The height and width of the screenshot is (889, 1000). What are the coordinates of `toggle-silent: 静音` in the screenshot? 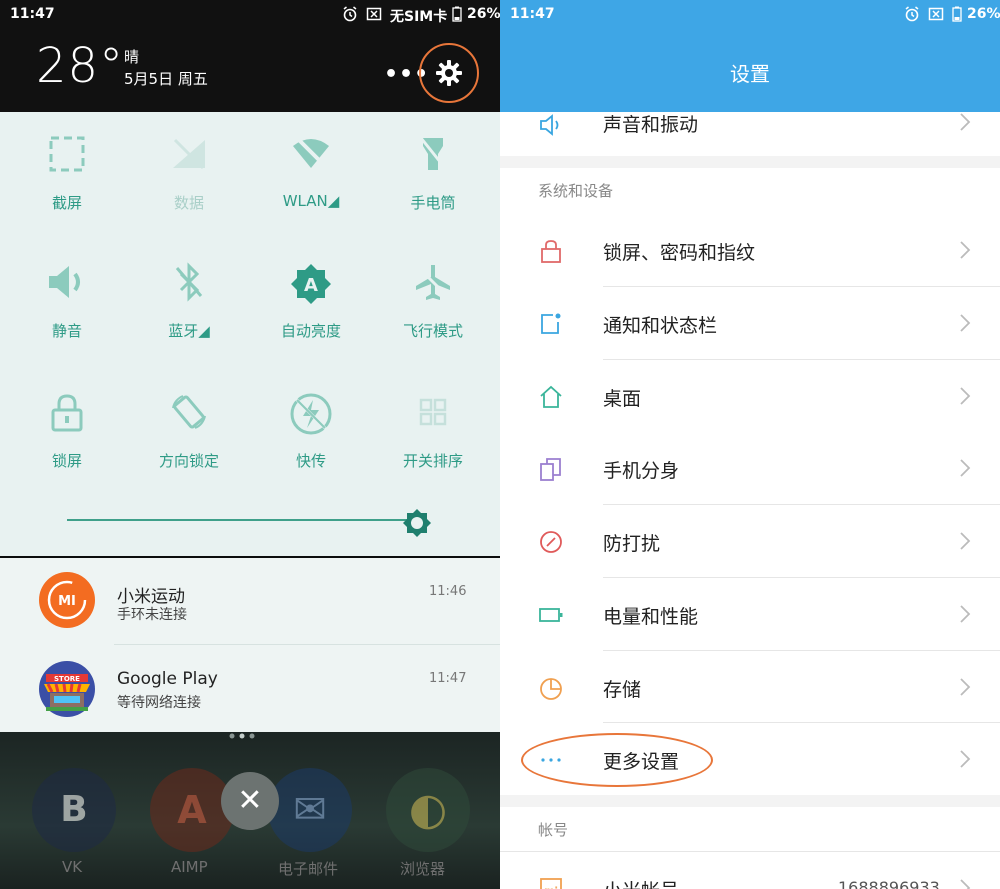 It's located at (67, 301).